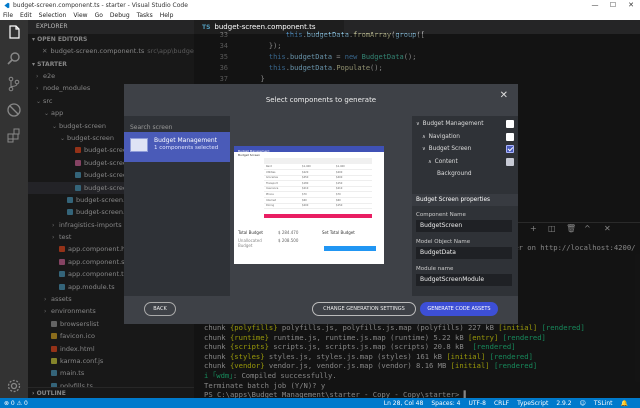 The height and width of the screenshot is (408, 640). Describe the element at coordinates (318, 207) in the screenshot. I see `preview-grid-row: Dining $200 $150` at that location.